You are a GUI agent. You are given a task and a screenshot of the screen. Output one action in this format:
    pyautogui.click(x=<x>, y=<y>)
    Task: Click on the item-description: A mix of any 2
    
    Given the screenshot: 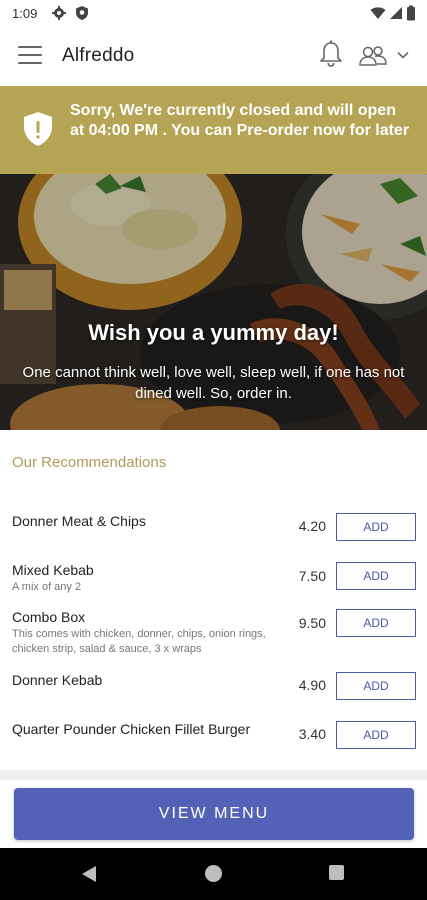 What is the action you would take?
    pyautogui.click(x=47, y=587)
    